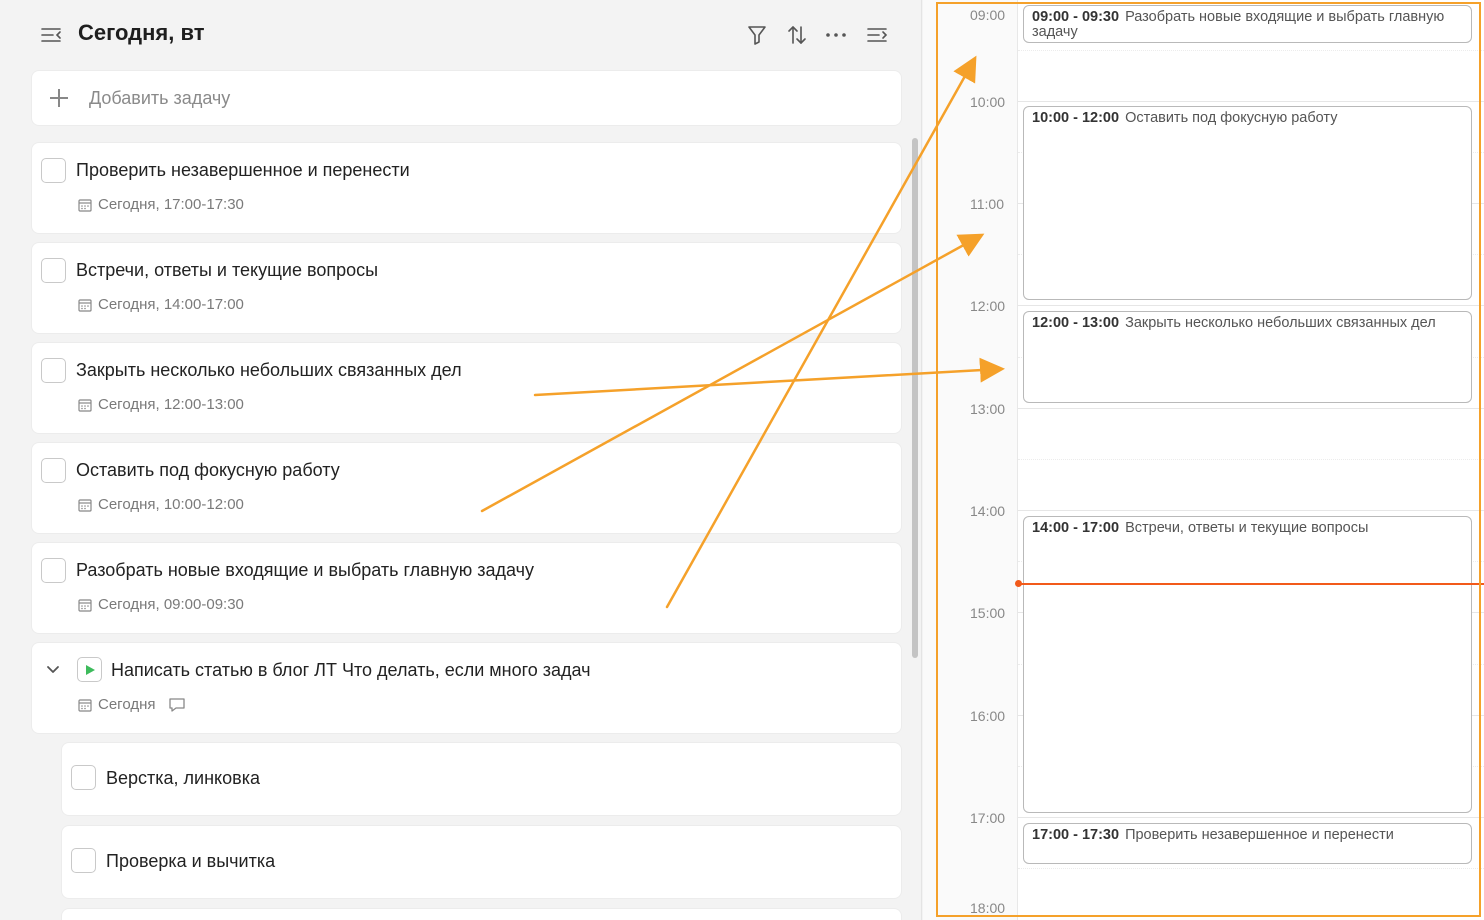 The image size is (1484, 920). What do you see at coordinates (1076, 528) in the screenshot?
I see `event-time: 14:00 - 17:00` at bounding box center [1076, 528].